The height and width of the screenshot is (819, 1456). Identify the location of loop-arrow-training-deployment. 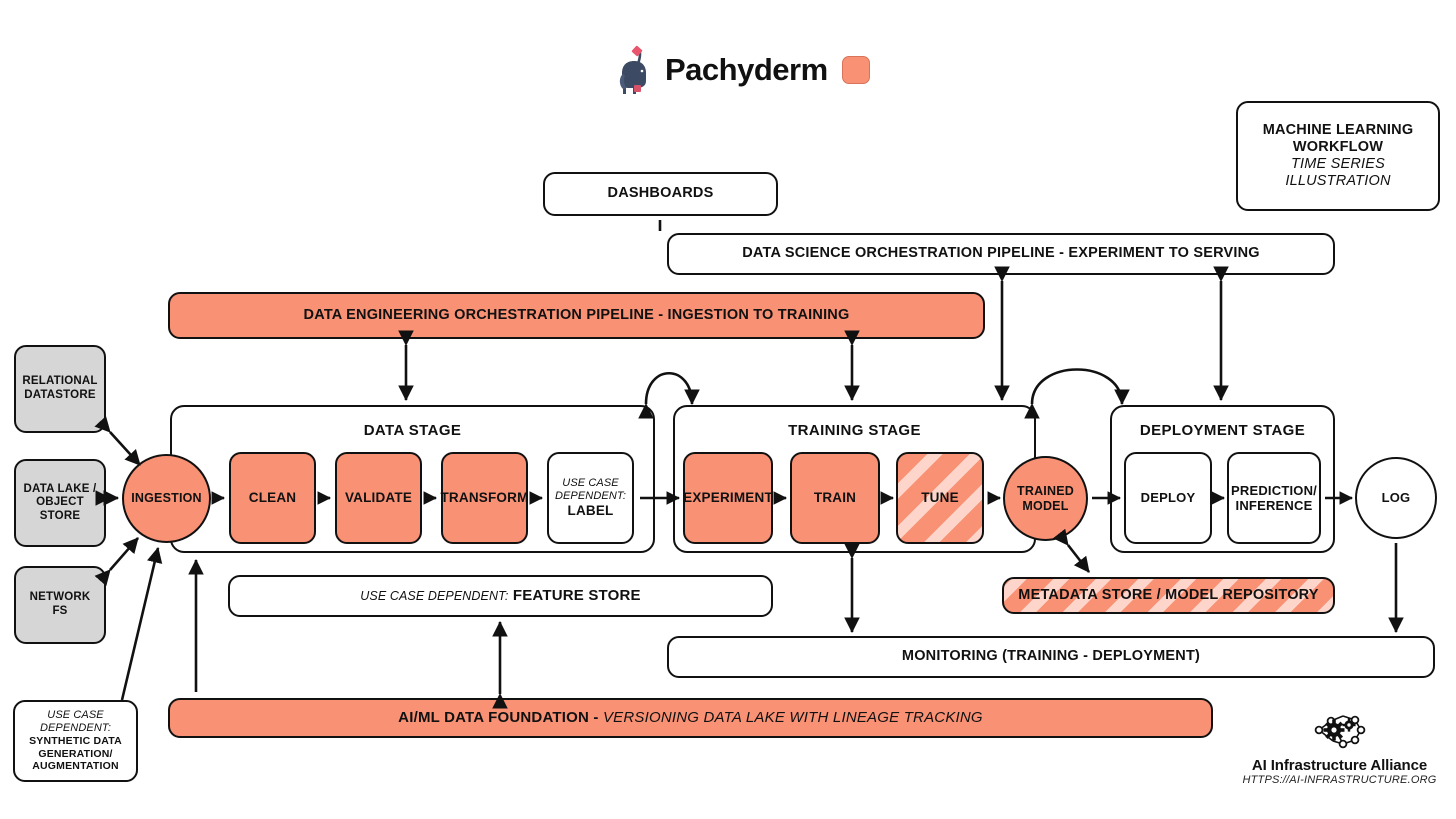
(1077, 393).